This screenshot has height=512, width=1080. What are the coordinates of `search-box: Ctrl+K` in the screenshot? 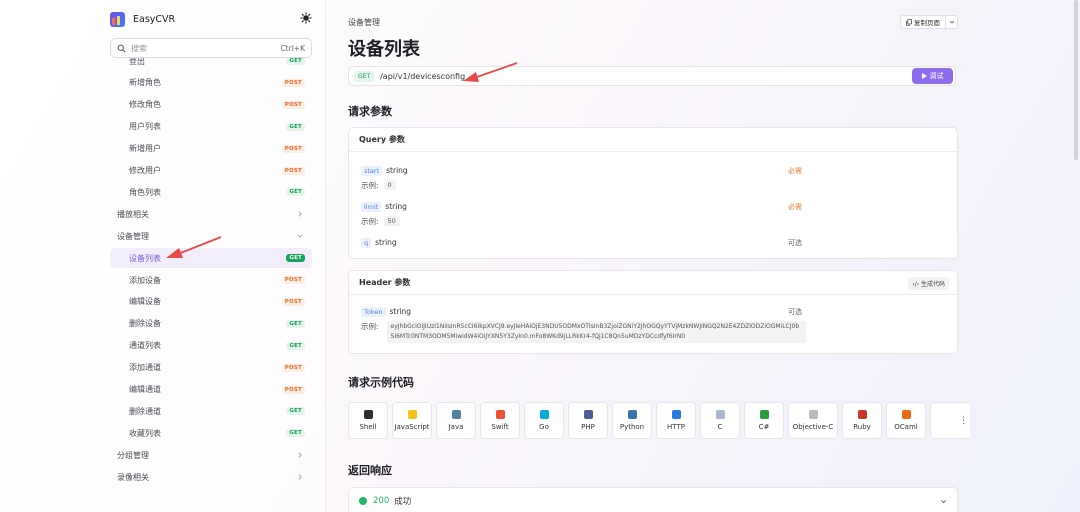 It's located at (211, 48).